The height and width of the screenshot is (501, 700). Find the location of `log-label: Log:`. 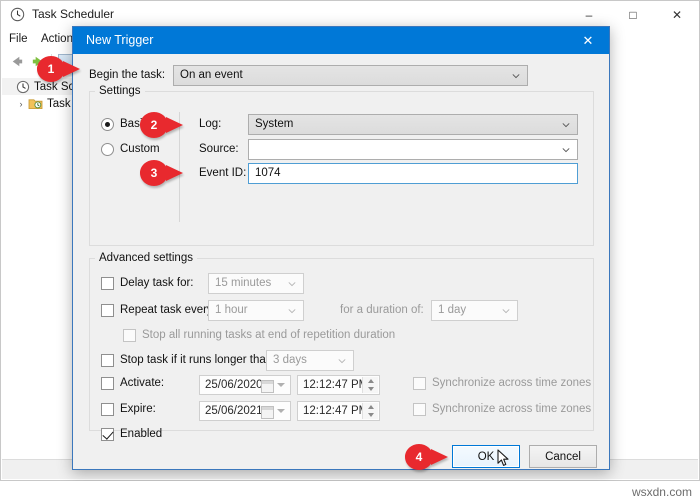

log-label: Log: is located at coordinates (210, 124).